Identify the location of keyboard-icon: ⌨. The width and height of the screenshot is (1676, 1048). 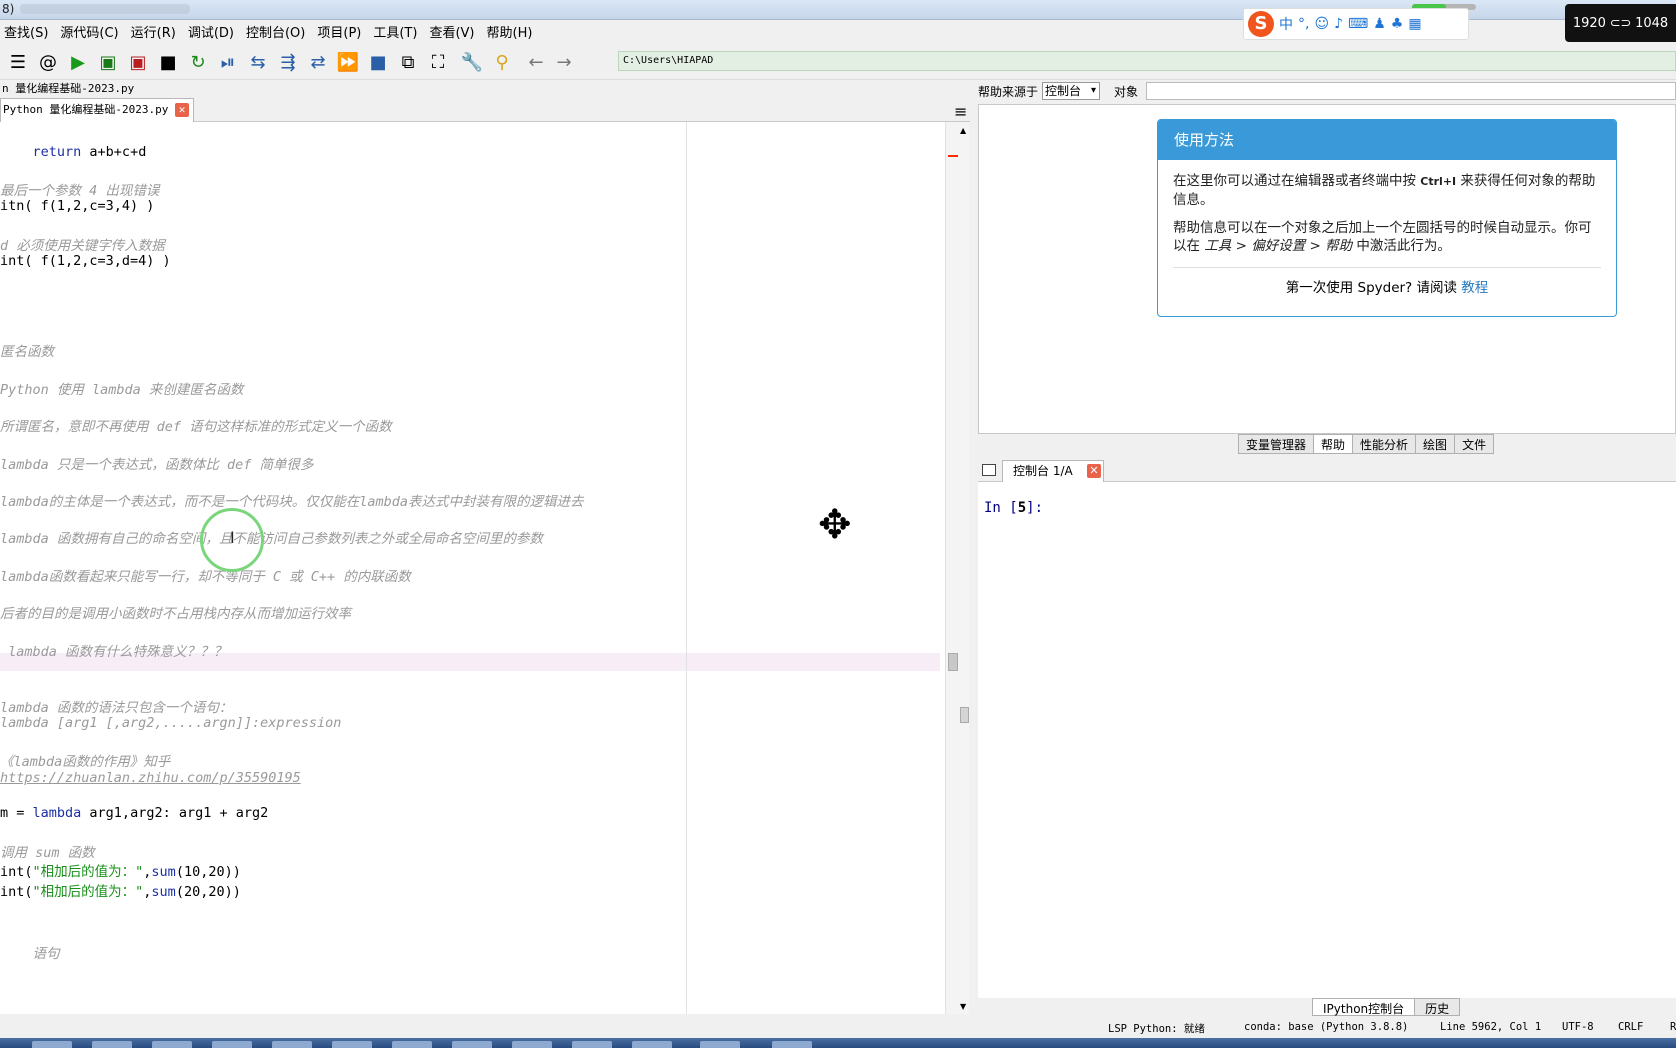
(1358, 24).